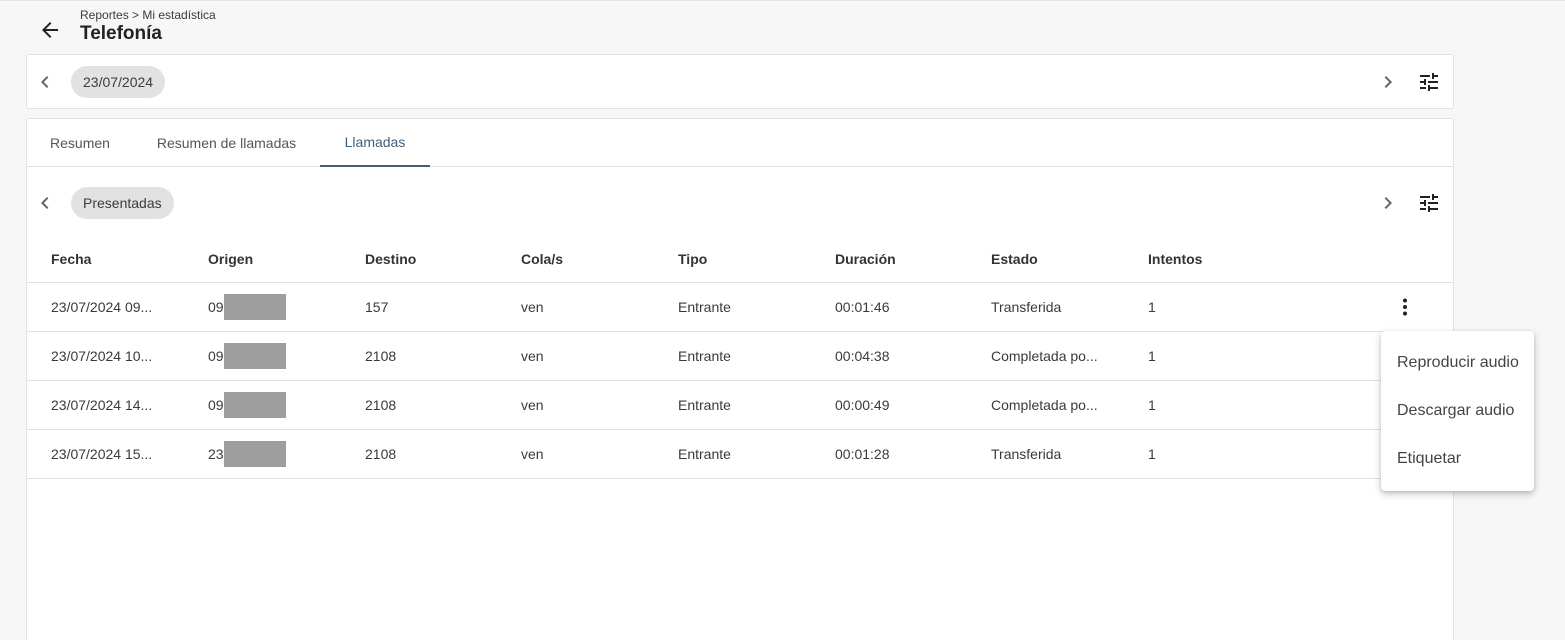  What do you see at coordinates (148, 15) in the screenshot?
I see `breadcrumb: Reportes > Mi estadística` at bounding box center [148, 15].